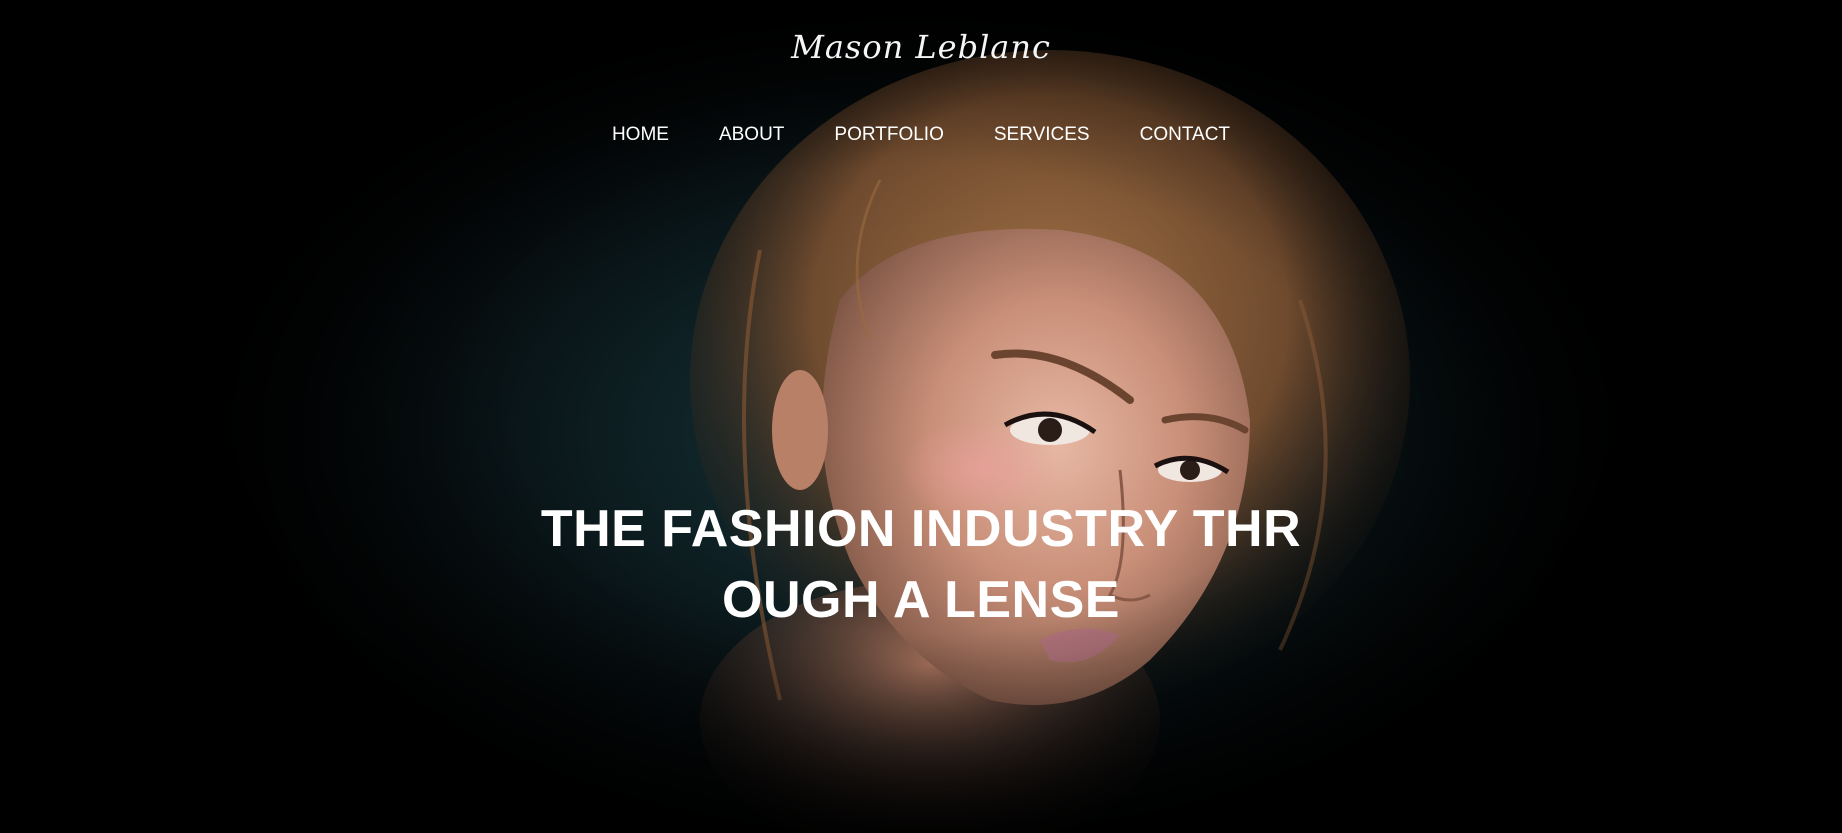 This screenshot has height=833, width=1842. What do you see at coordinates (751, 135) in the screenshot?
I see `nav-item-about: ABOUT` at bounding box center [751, 135].